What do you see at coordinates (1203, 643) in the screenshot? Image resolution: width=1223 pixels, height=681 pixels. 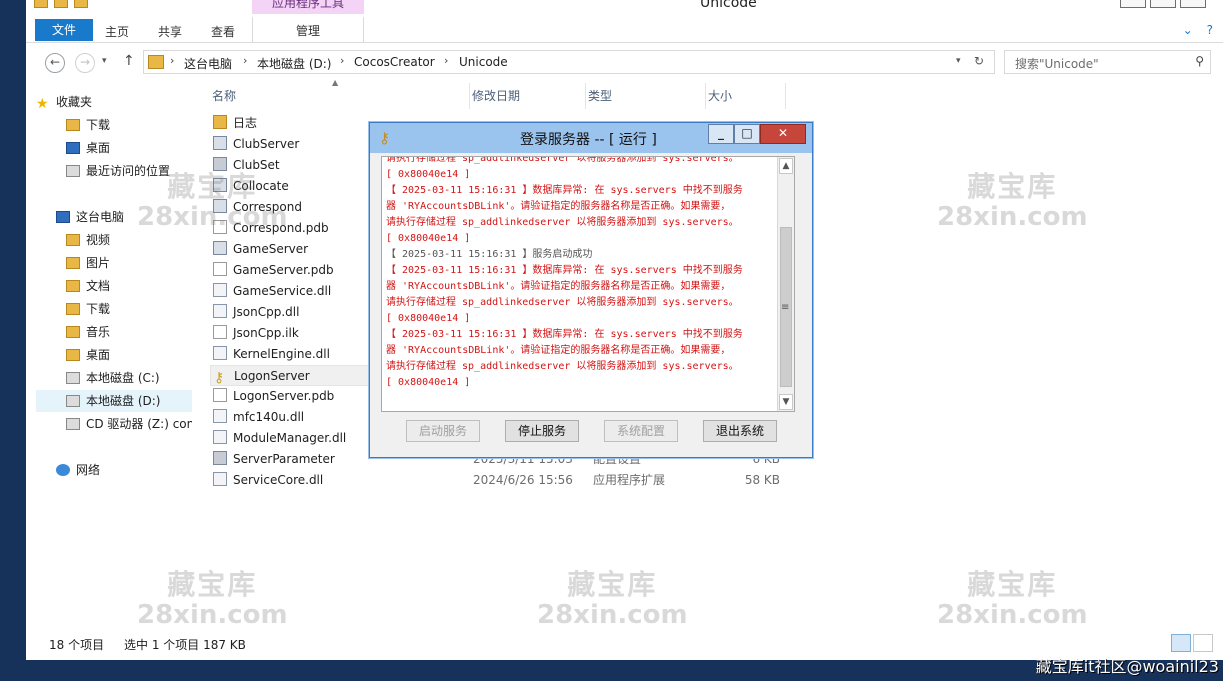 I see `large-icons-view-button` at bounding box center [1203, 643].